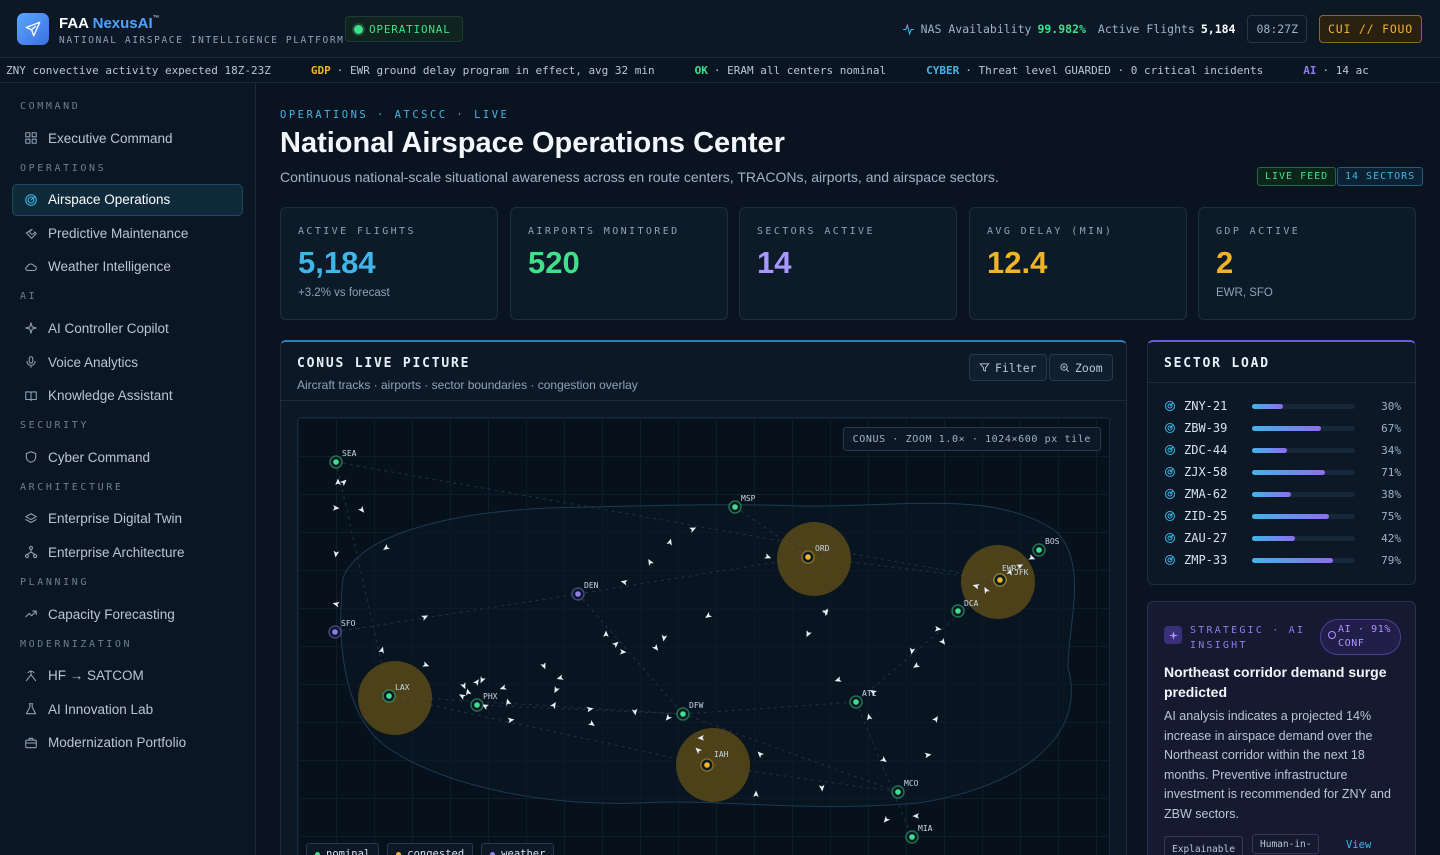 The width and height of the screenshot is (1440, 855). I want to click on sector-name: ZMP-33, so click(1206, 560).